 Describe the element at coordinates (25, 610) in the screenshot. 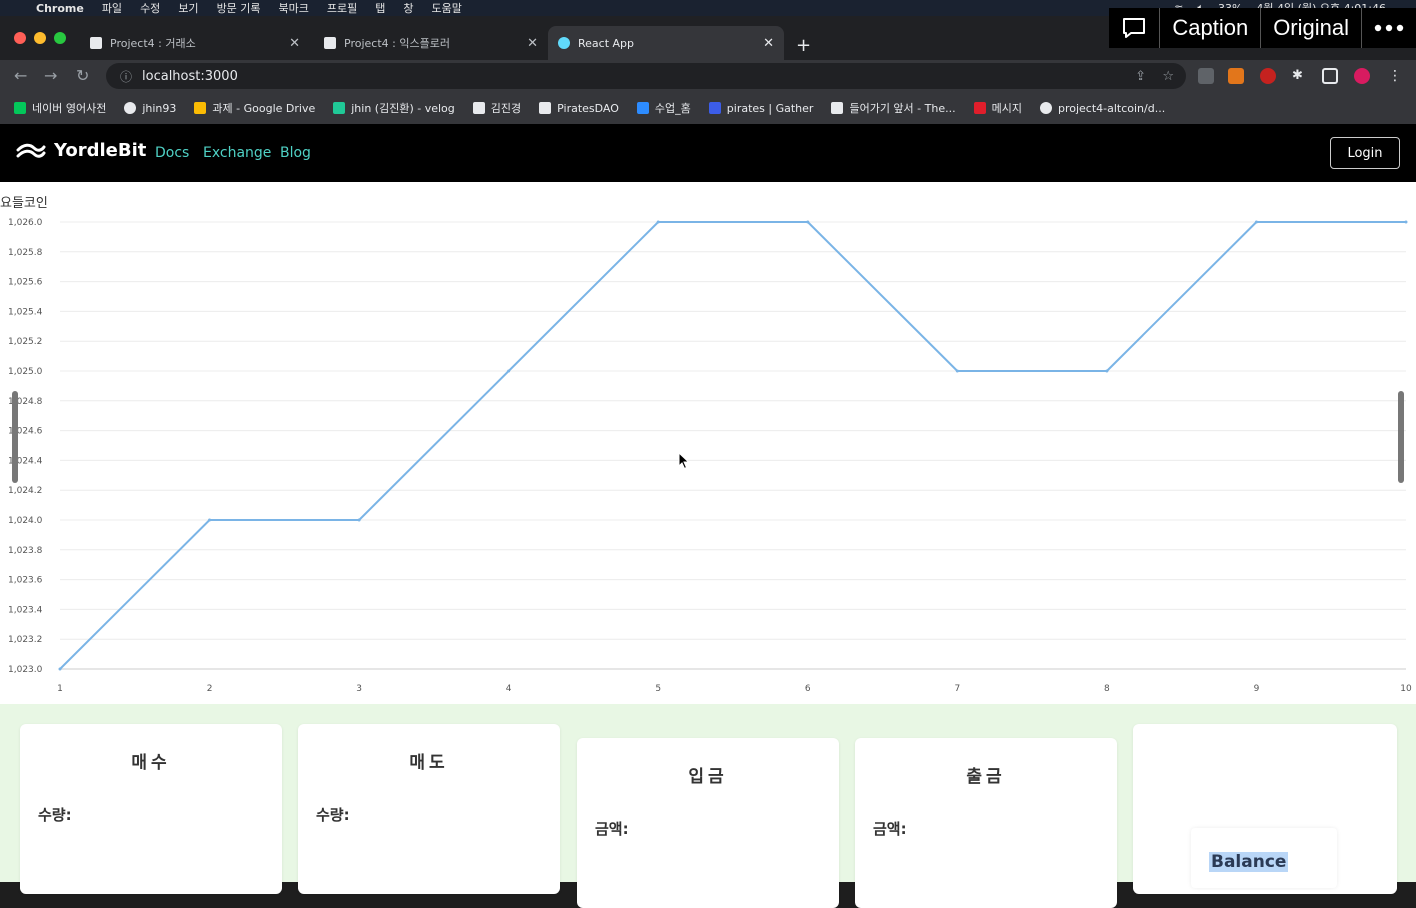

I see `y-tick-label: 1,023.4` at that location.